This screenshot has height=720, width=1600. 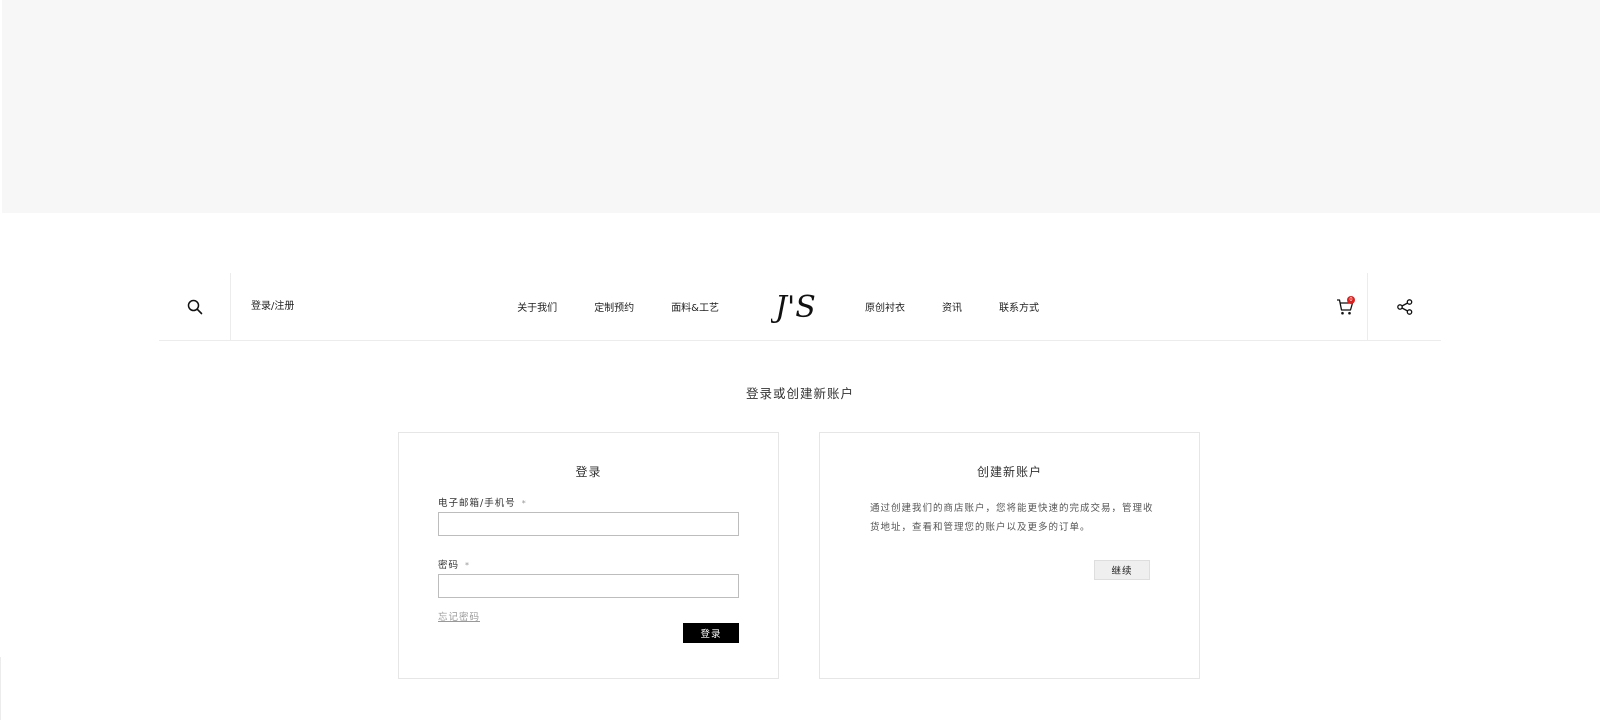 What do you see at coordinates (1019, 306) in the screenshot?
I see `nav-item-contact: 联系方式` at bounding box center [1019, 306].